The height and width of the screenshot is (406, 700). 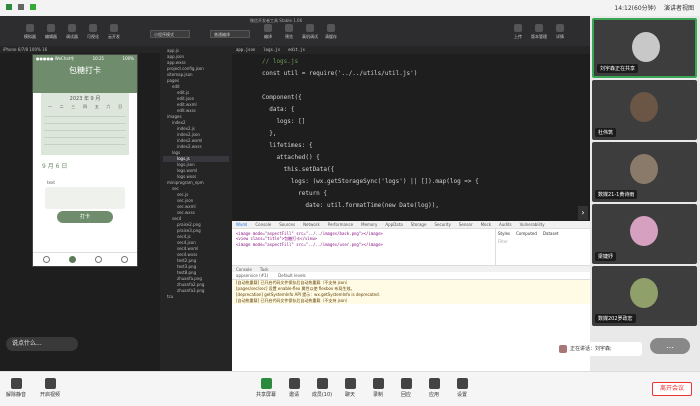 What do you see at coordinates (505, 224) in the screenshot?
I see `devtools-tab: Audits` at bounding box center [505, 224].